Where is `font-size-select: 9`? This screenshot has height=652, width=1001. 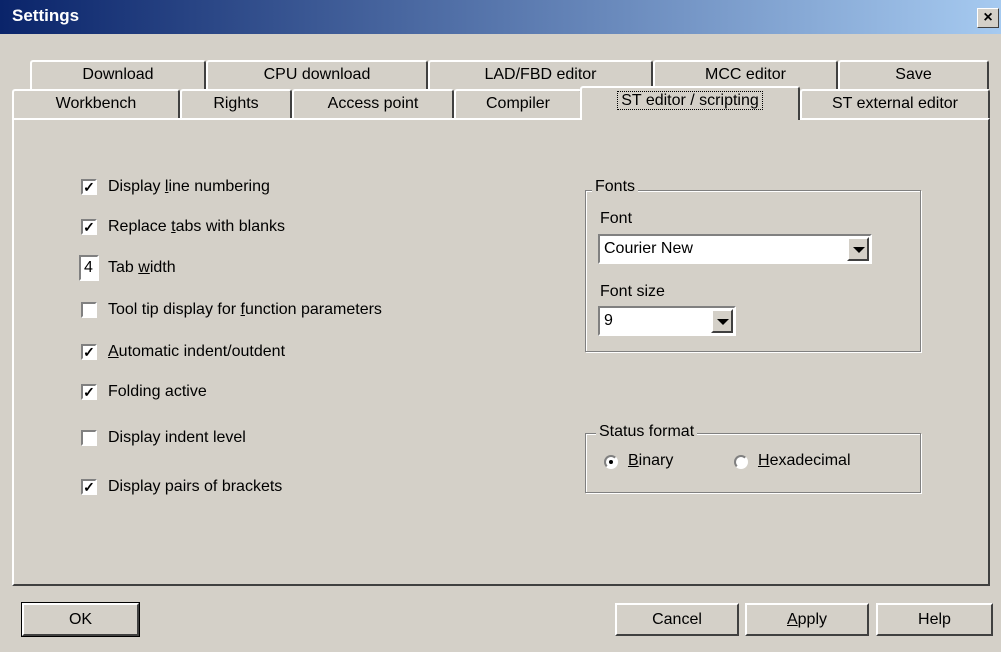 font-size-select: 9 is located at coordinates (667, 321).